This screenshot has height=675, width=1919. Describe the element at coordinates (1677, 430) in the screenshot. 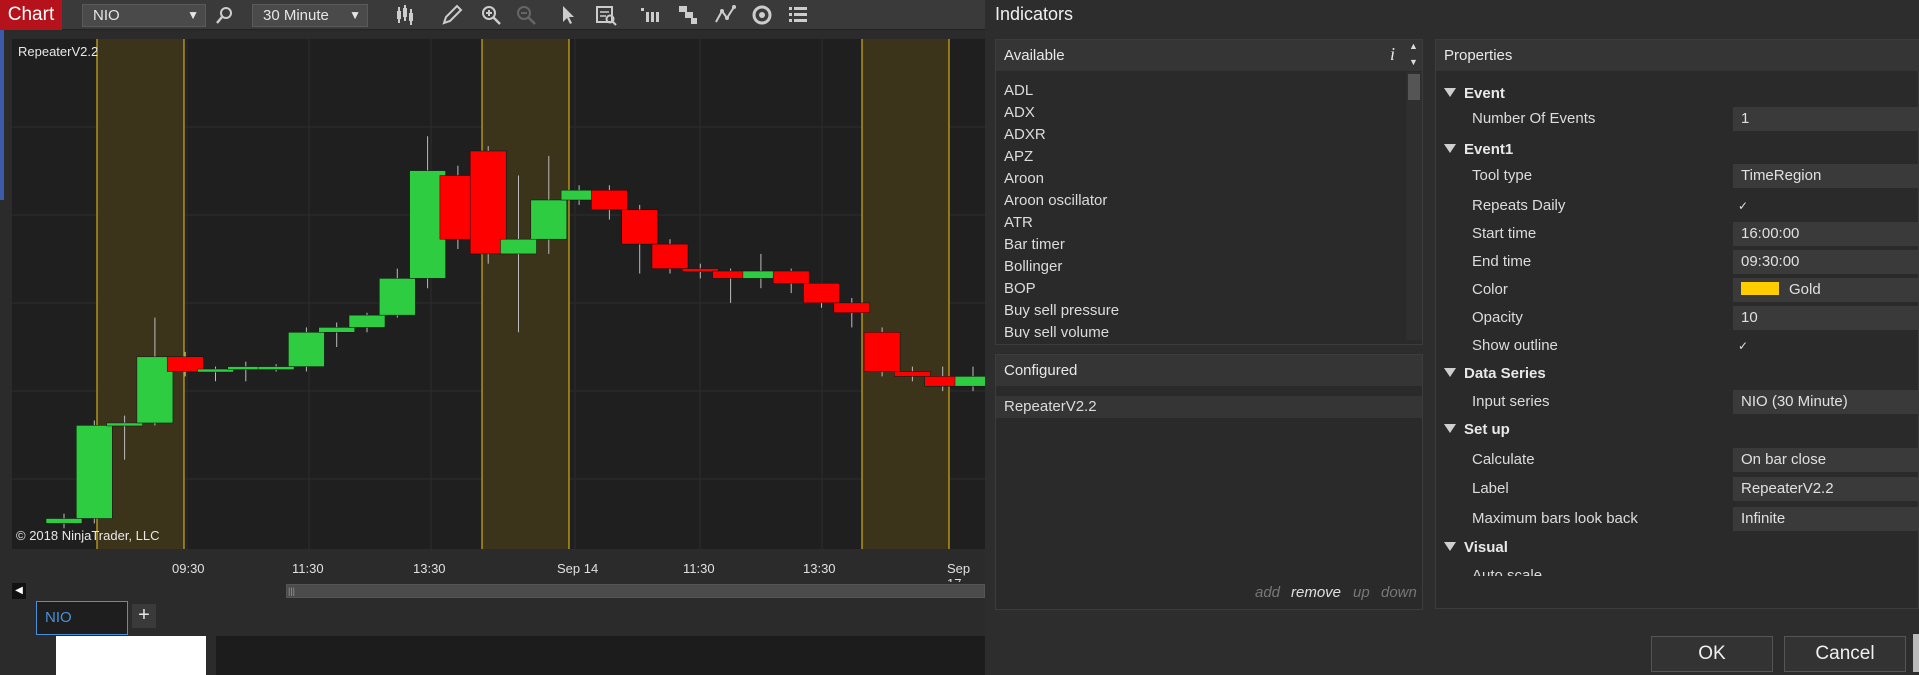

I see `category-set-up: Set up` at that location.